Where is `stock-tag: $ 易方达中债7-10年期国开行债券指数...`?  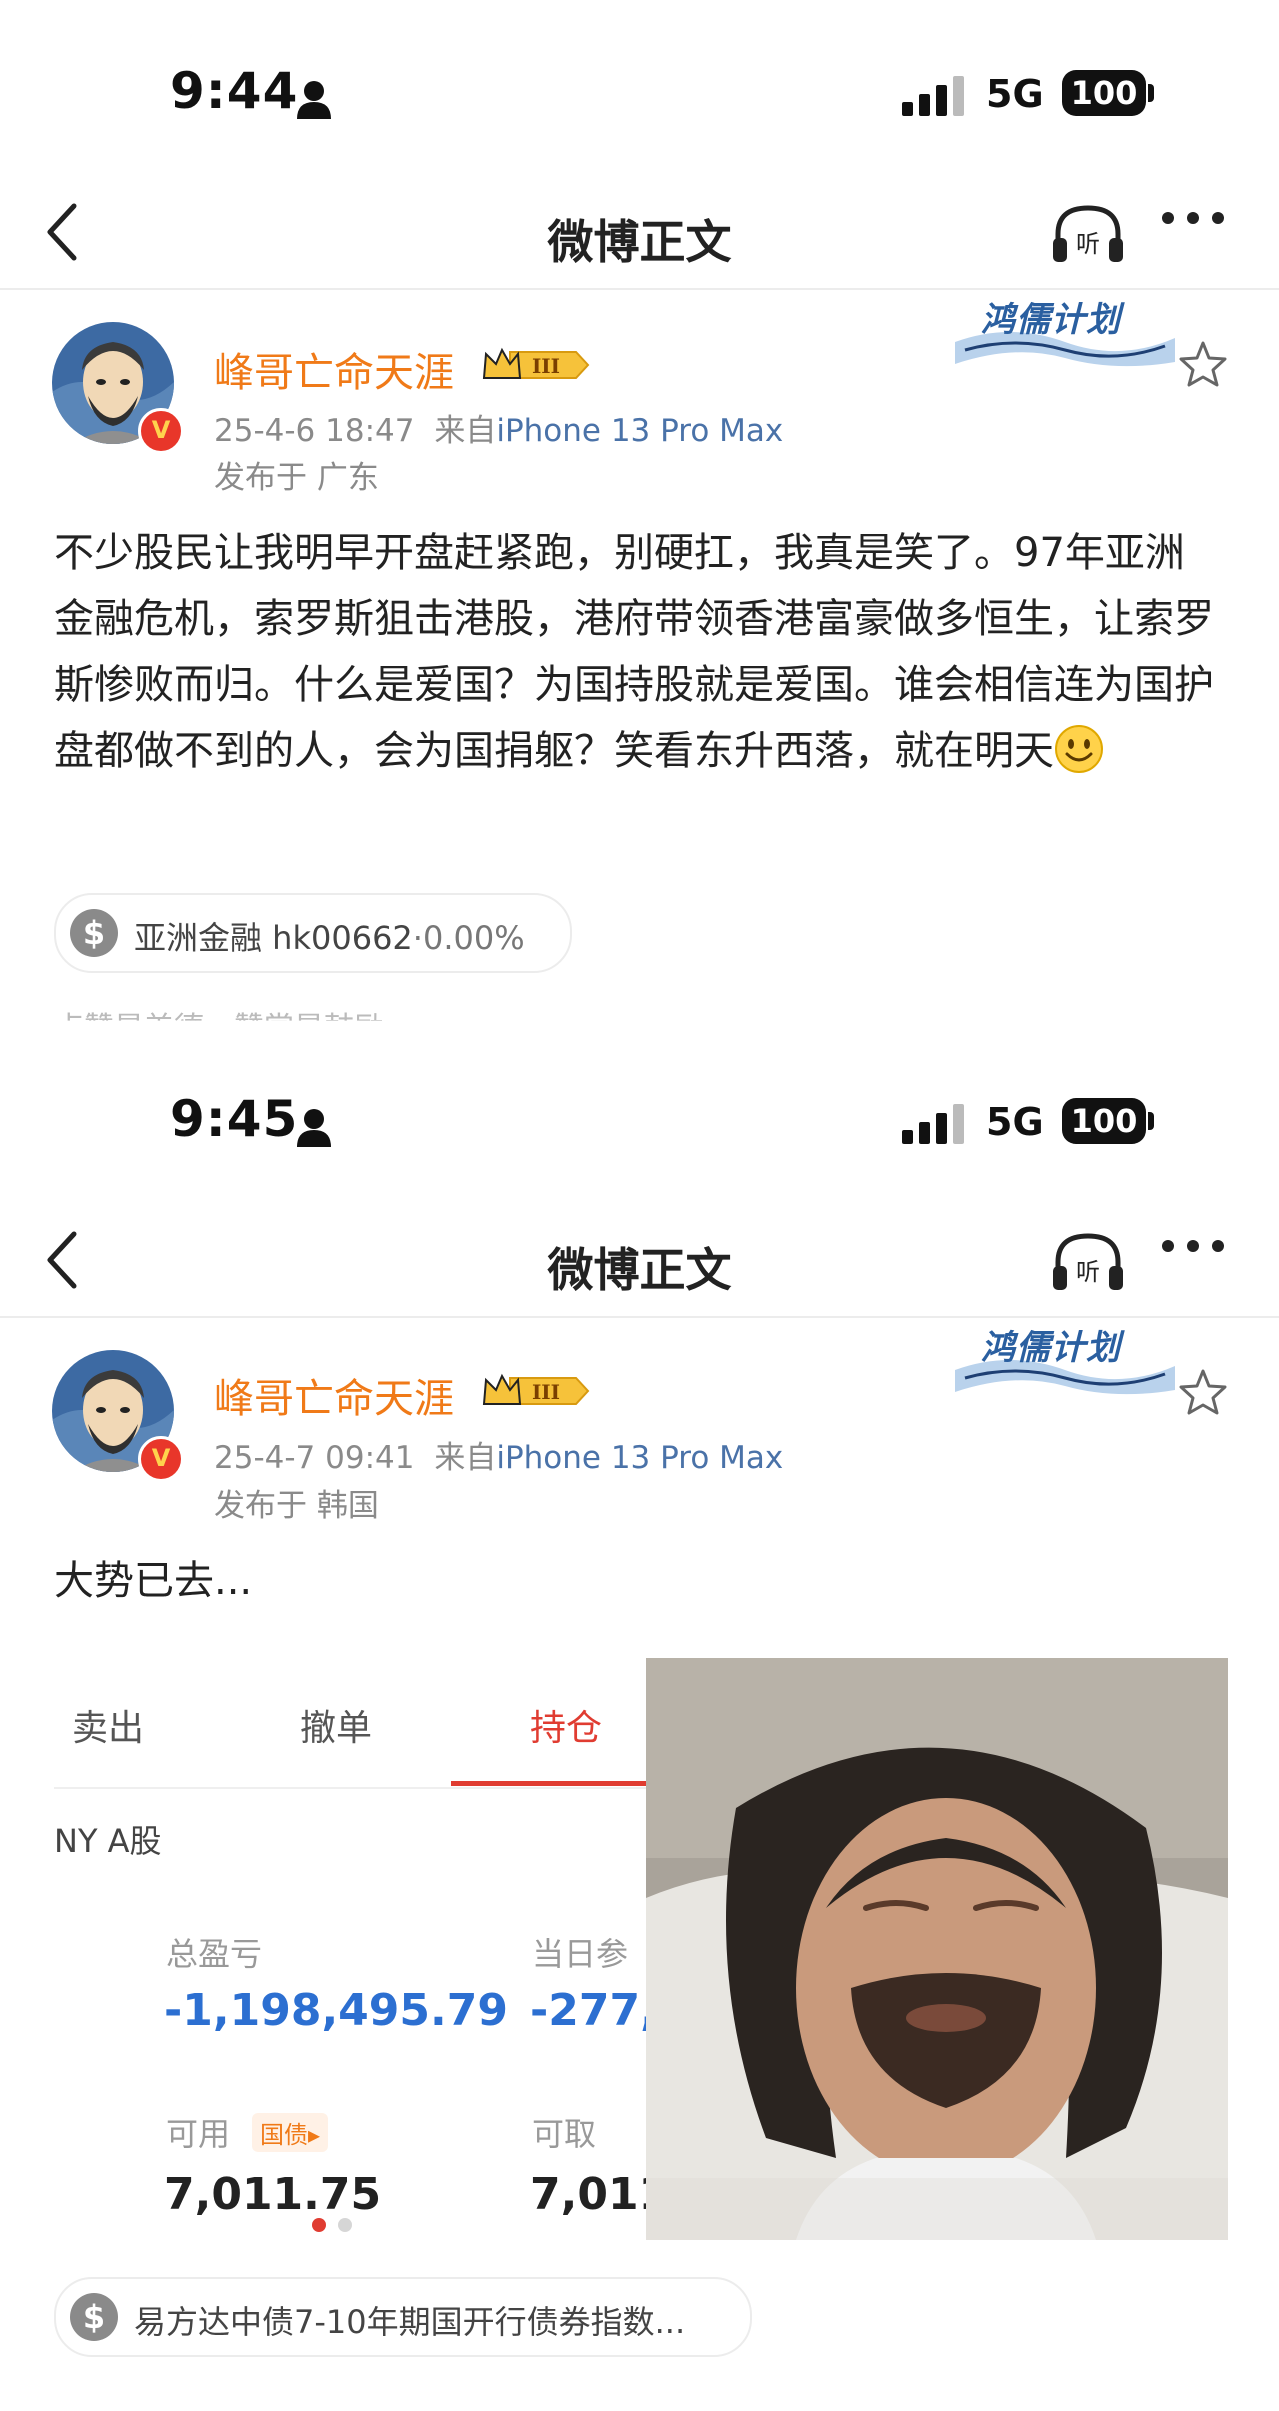 stock-tag: $ 易方达中债7-10年期国开行债券指数... is located at coordinates (403, 2317).